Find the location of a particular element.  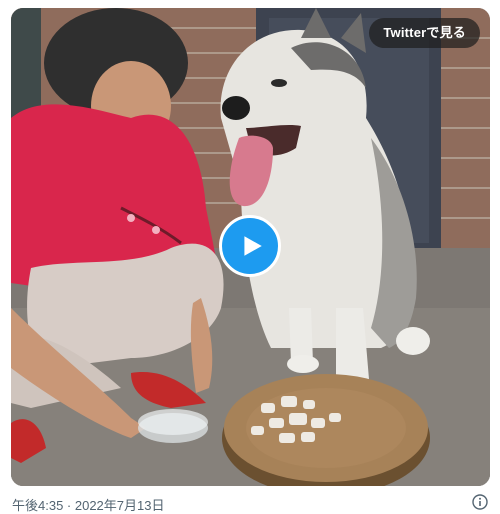

info-button is located at coordinates (480, 502).